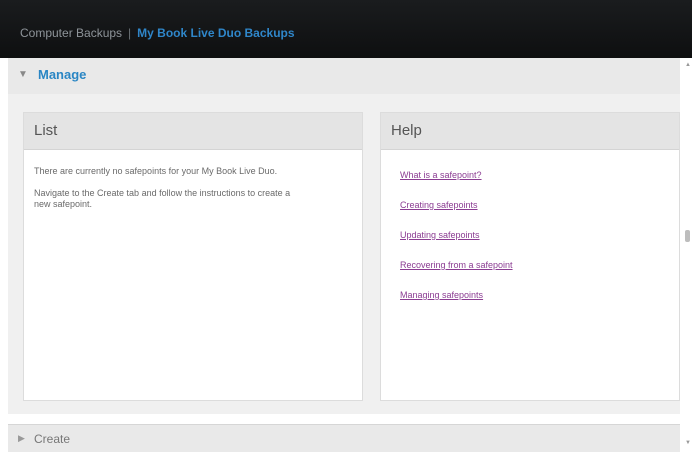 The height and width of the screenshot is (452, 692). What do you see at coordinates (530, 295) in the screenshot?
I see `help-link-managing-safepoints: Managing safepoints` at bounding box center [530, 295].